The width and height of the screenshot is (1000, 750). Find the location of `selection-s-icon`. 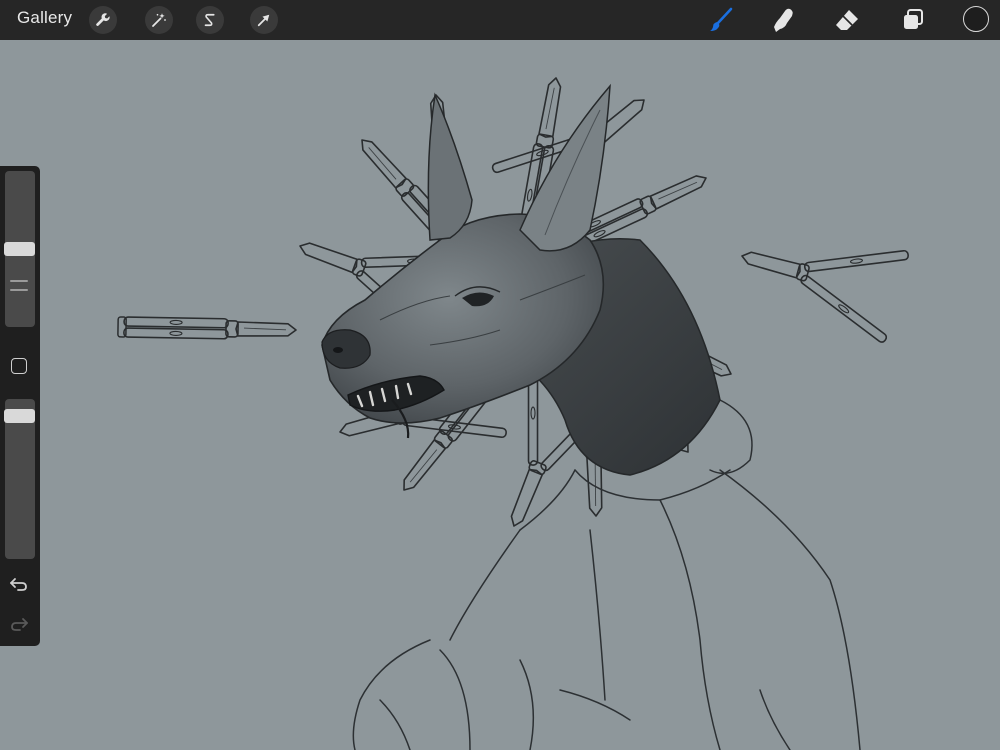

selection-s-icon is located at coordinates (209, 20).